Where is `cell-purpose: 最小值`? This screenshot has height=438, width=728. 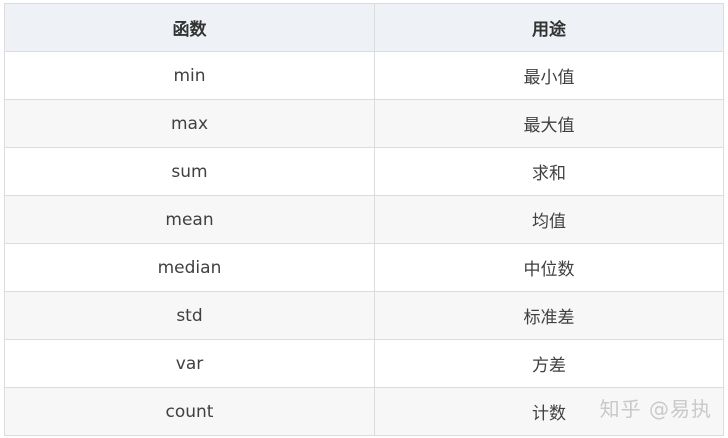
cell-purpose: 最小值 is located at coordinates (549, 75).